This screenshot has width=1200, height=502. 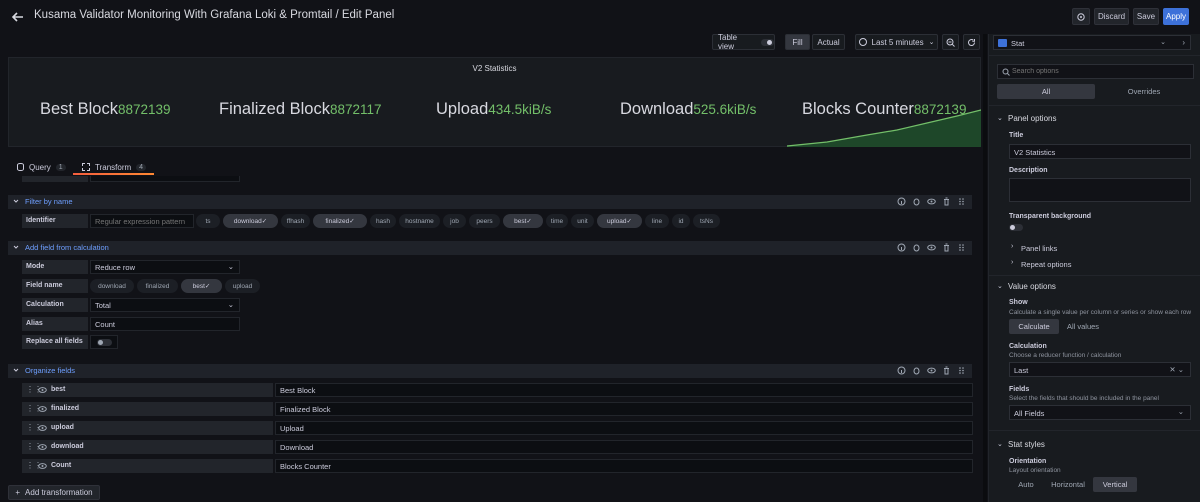 I want to click on search-input, so click(x=1097, y=71).